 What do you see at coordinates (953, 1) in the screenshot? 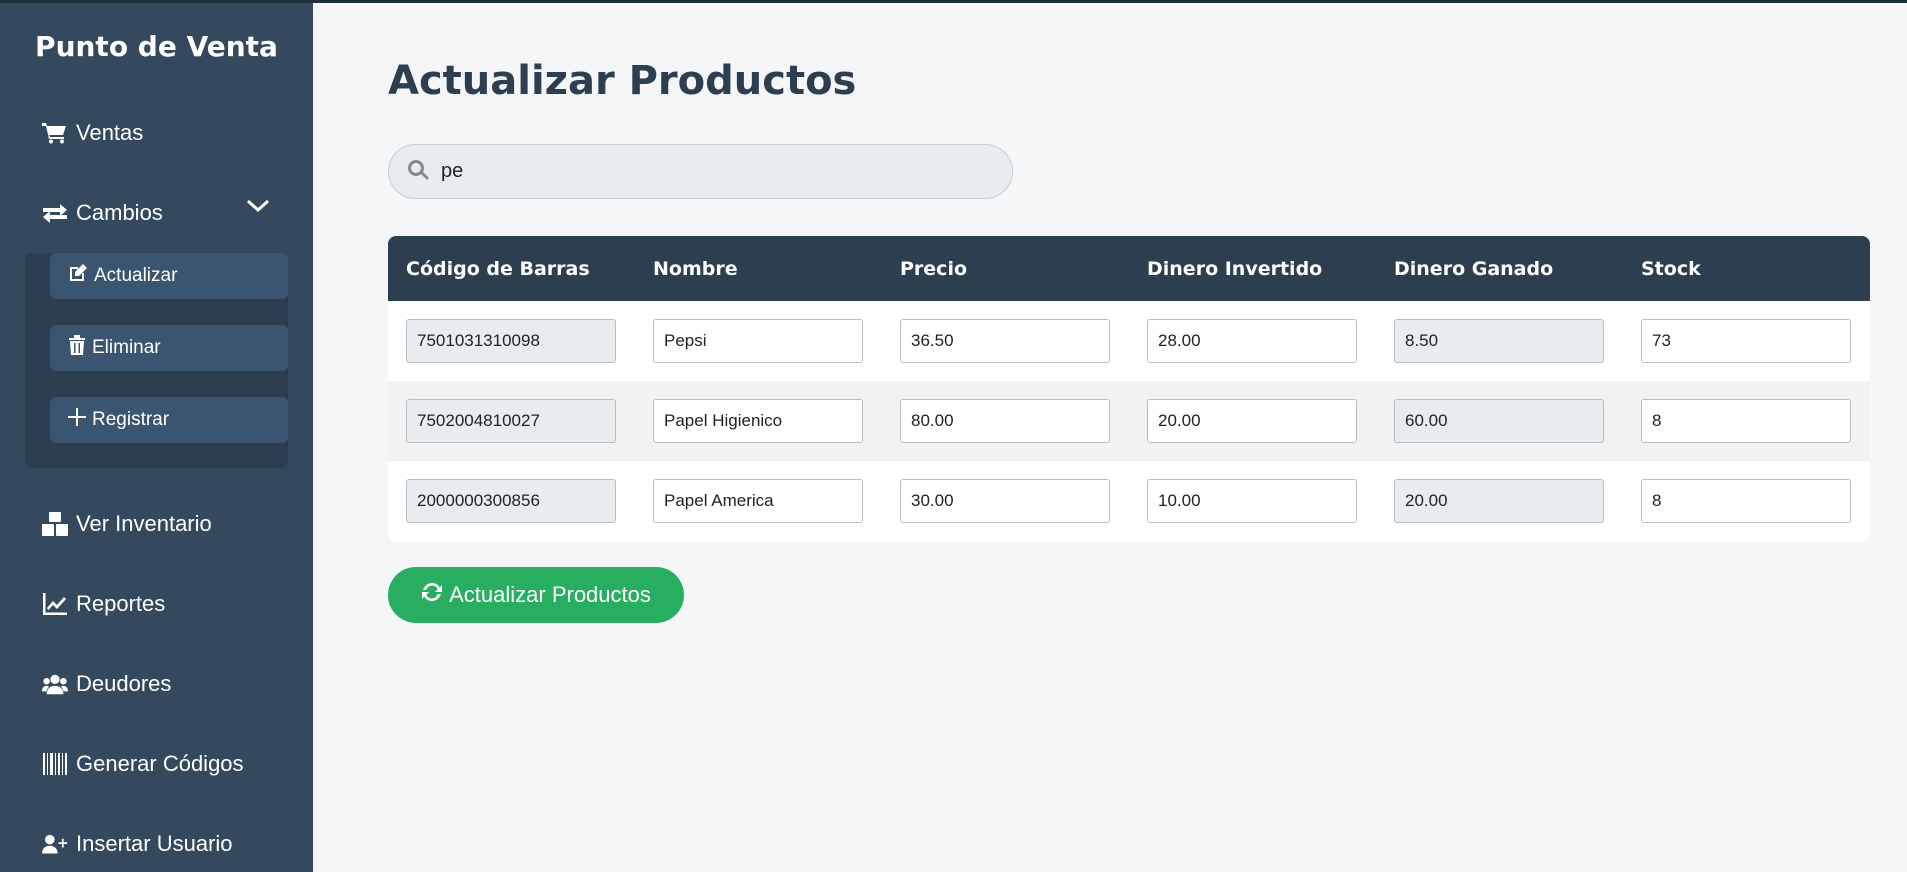
I see `top-border` at bounding box center [953, 1].